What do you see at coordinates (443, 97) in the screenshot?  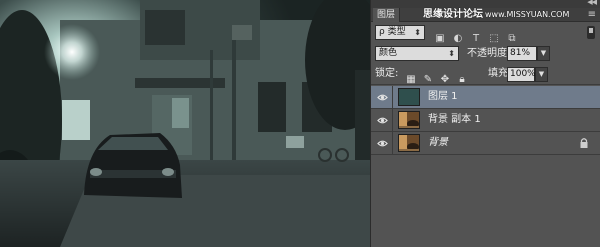 I see `layer-name: 图层 1` at bounding box center [443, 97].